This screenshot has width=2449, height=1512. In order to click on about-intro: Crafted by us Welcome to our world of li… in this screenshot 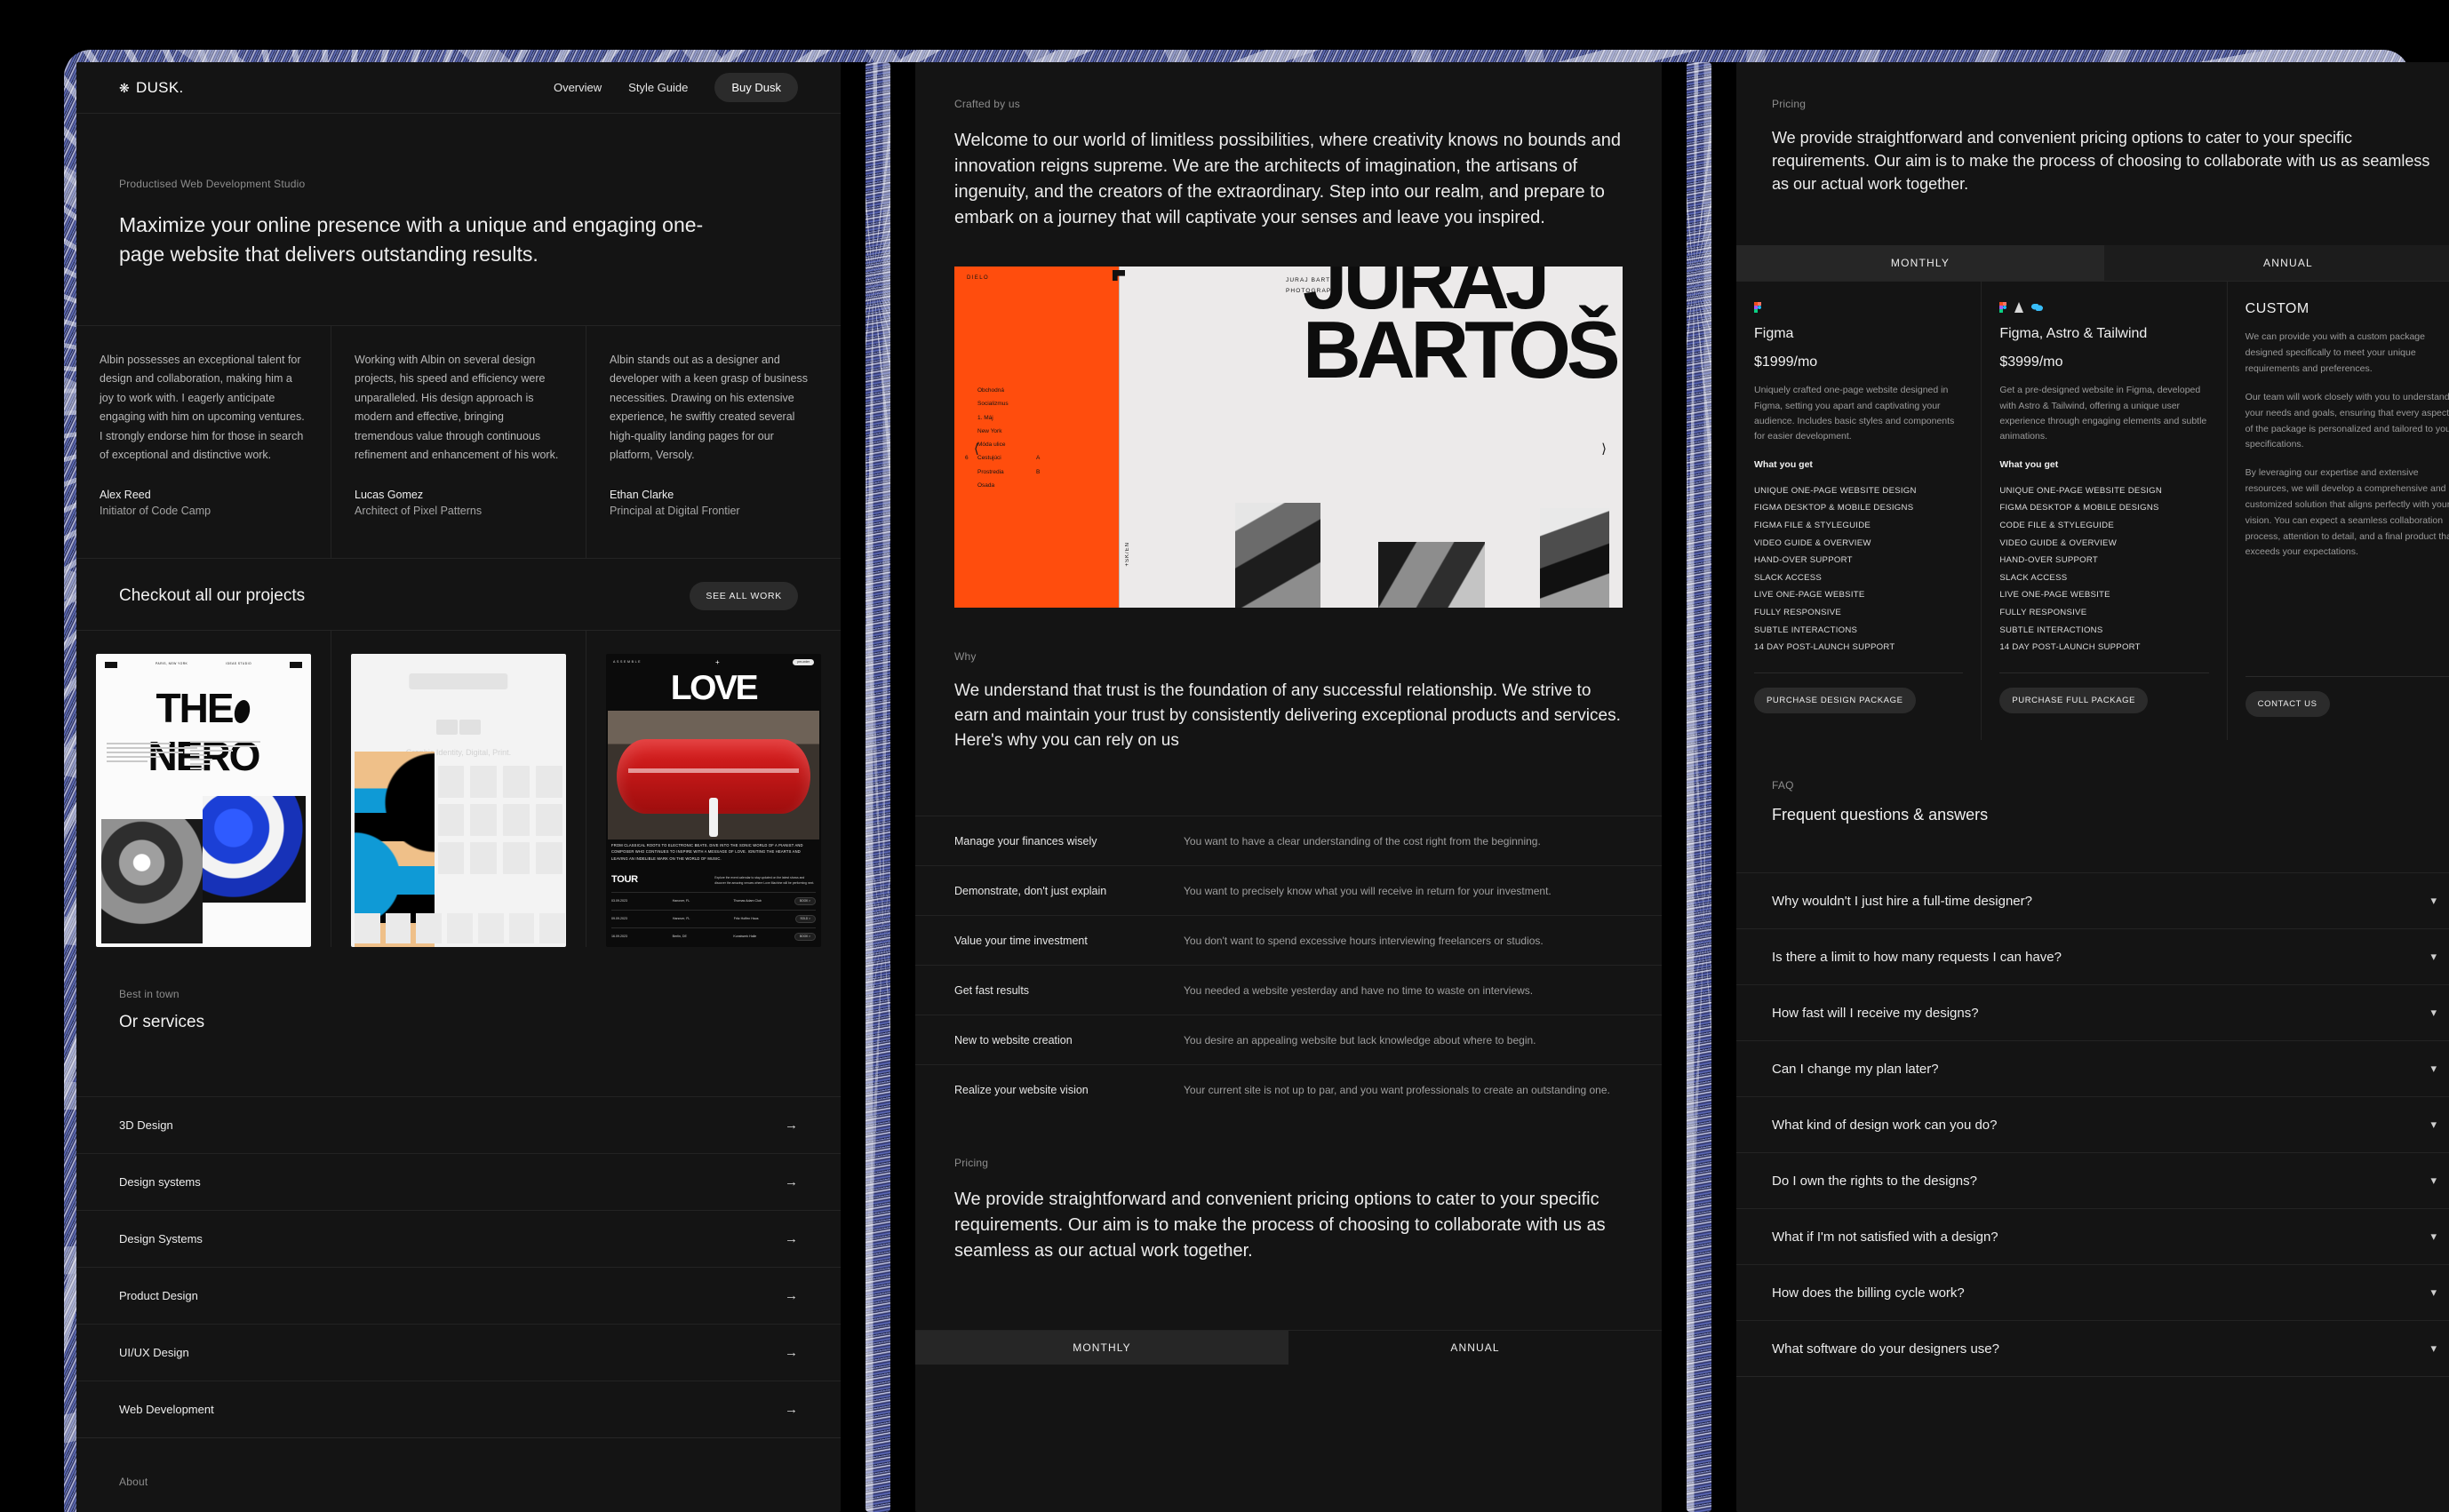, I will do `click(1288, 146)`.